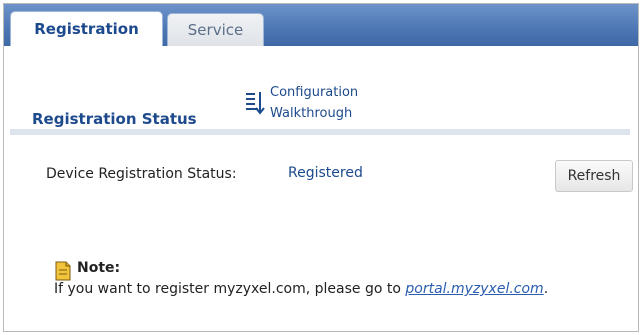  I want to click on configuration-walkthrough-link: Configuration Walkthrough, so click(301, 103).